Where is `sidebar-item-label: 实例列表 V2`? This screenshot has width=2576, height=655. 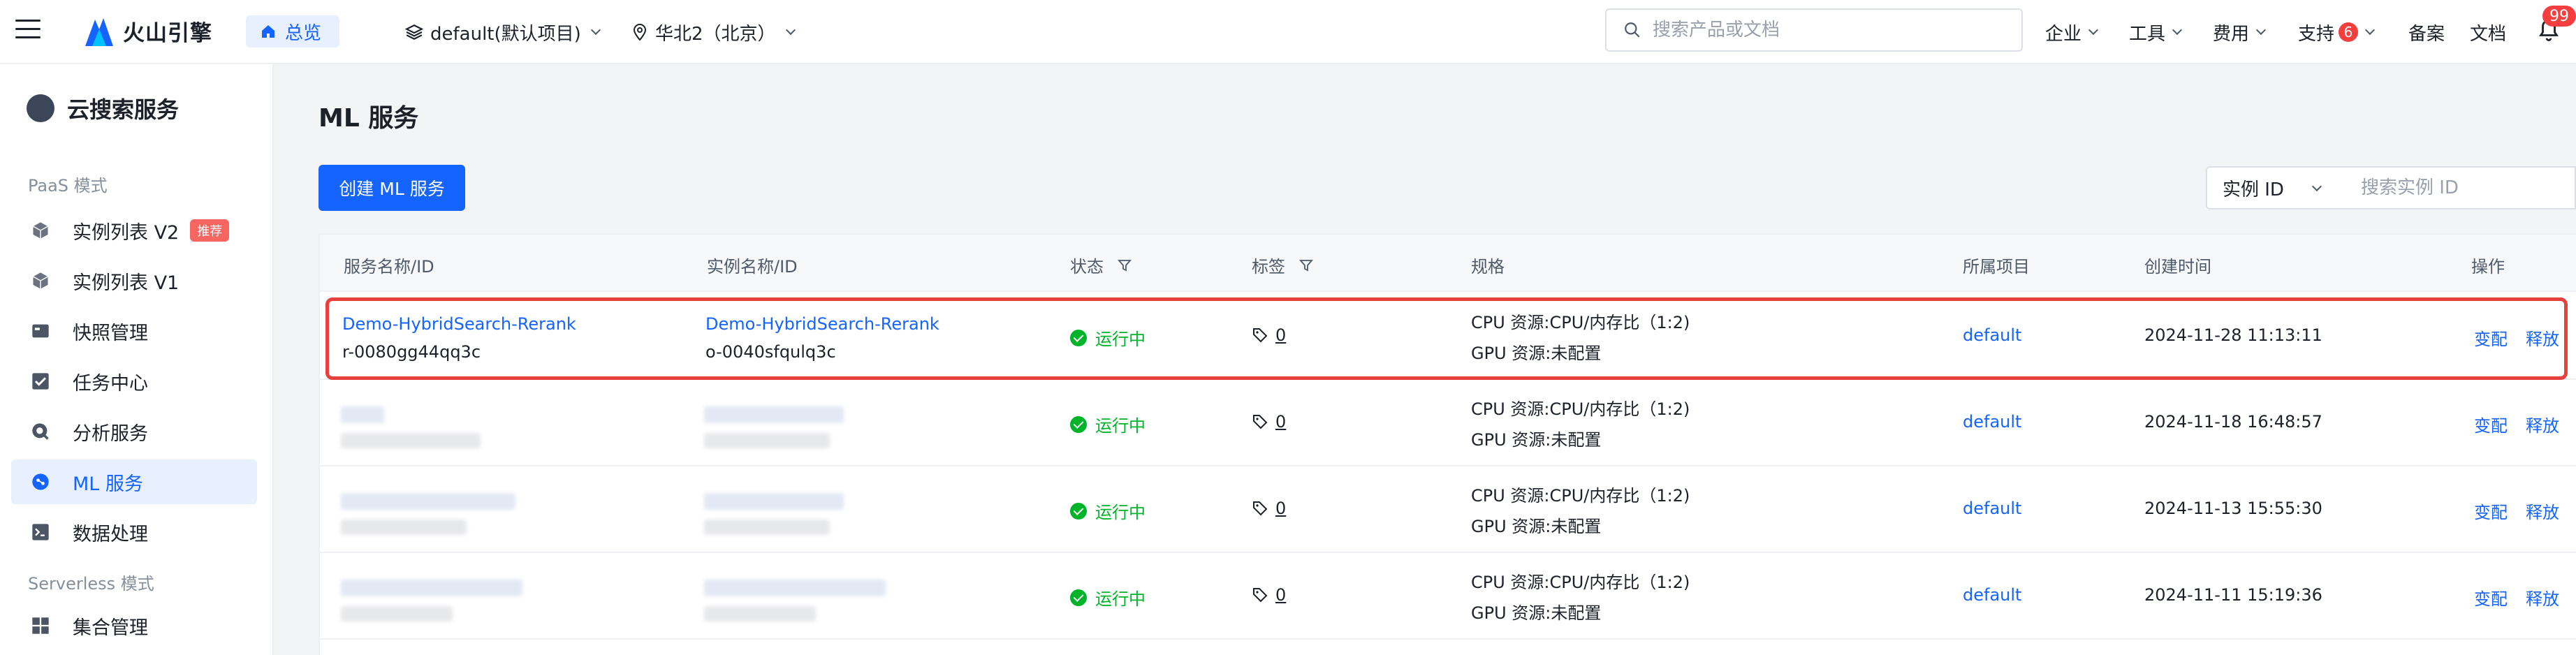
sidebar-item-label: 实例列表 V2 is located at coordinates (127, 233).